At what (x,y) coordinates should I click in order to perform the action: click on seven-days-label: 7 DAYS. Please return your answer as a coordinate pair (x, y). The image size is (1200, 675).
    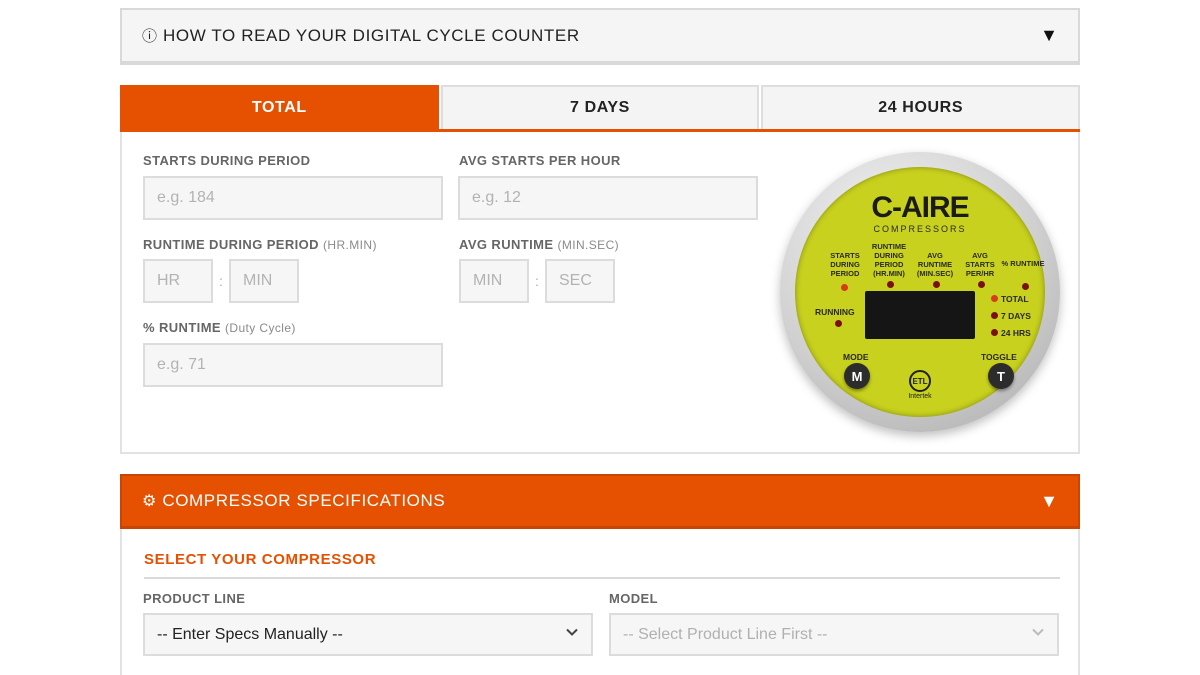
    Looking at the image, I should click on (1016, 316).